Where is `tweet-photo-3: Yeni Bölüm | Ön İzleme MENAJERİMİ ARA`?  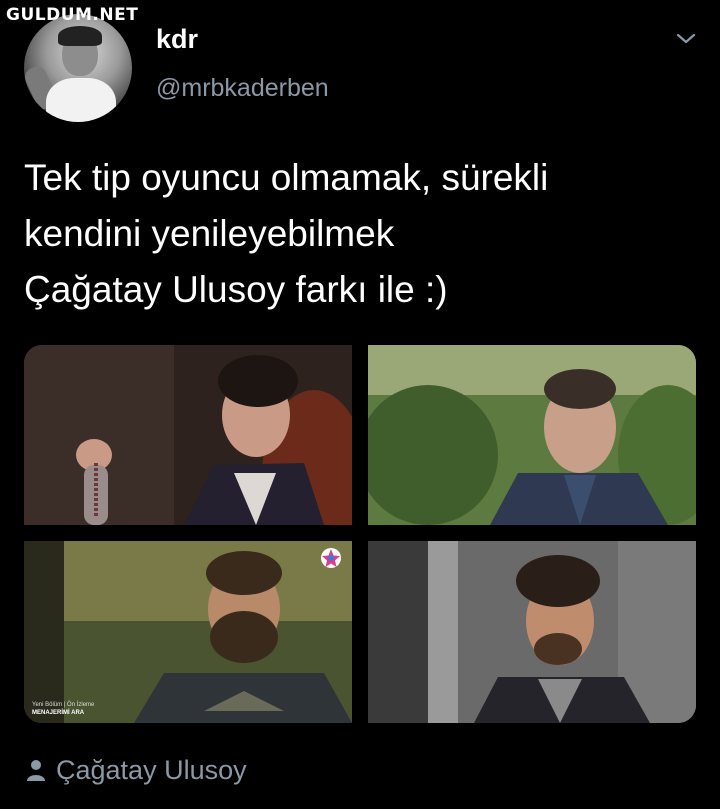 tweet-photo-3: Yeni Bölüm | Ön İzleme MENAJERİMİ ARA is located at coordinates (188, 632).